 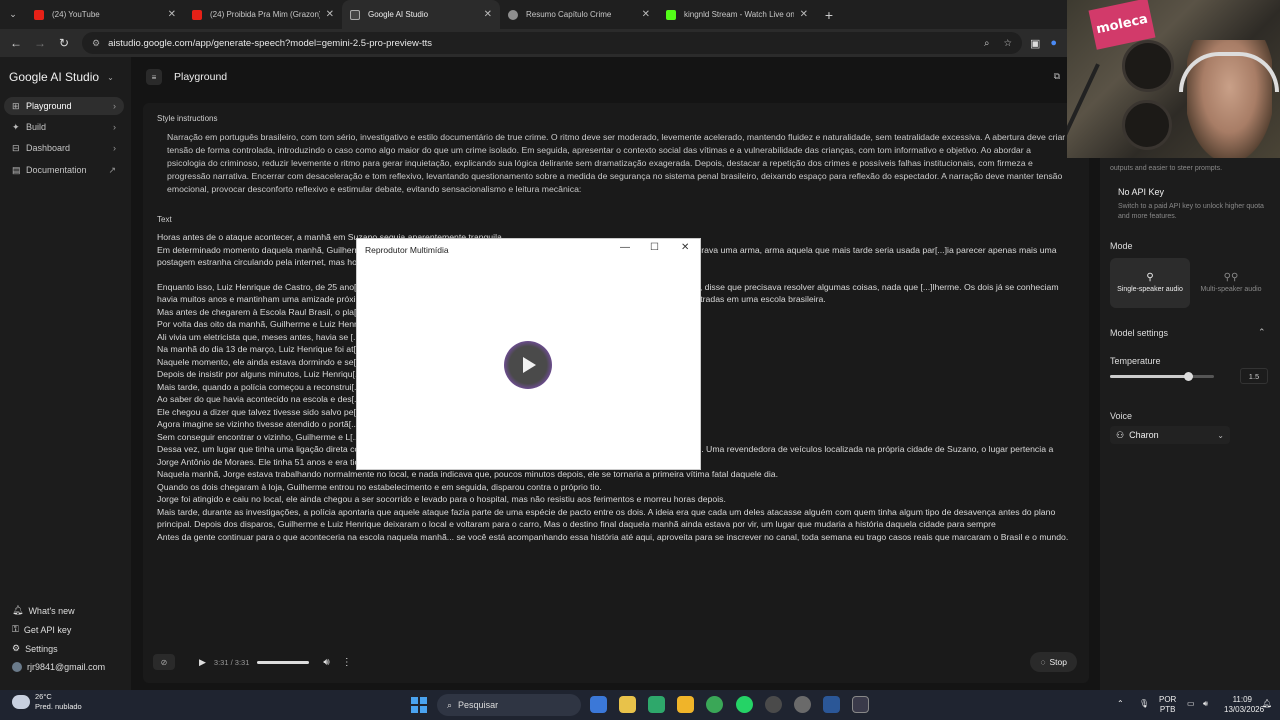 I want to click on collapse-sidebar-button: ≡, so click(x=154, y=77).